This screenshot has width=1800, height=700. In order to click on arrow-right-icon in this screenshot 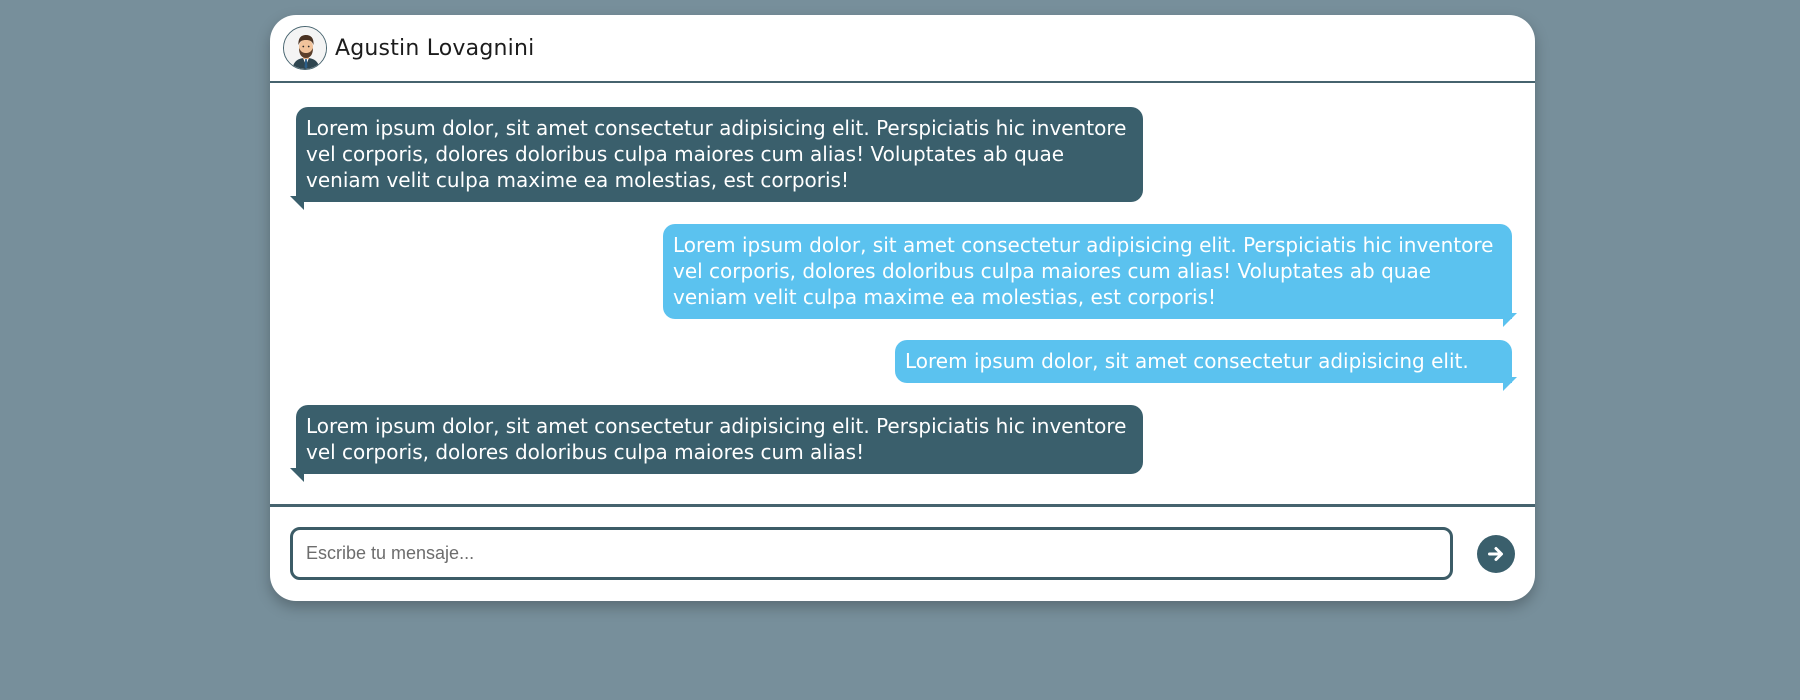, I will do `click(1495, 554)`.